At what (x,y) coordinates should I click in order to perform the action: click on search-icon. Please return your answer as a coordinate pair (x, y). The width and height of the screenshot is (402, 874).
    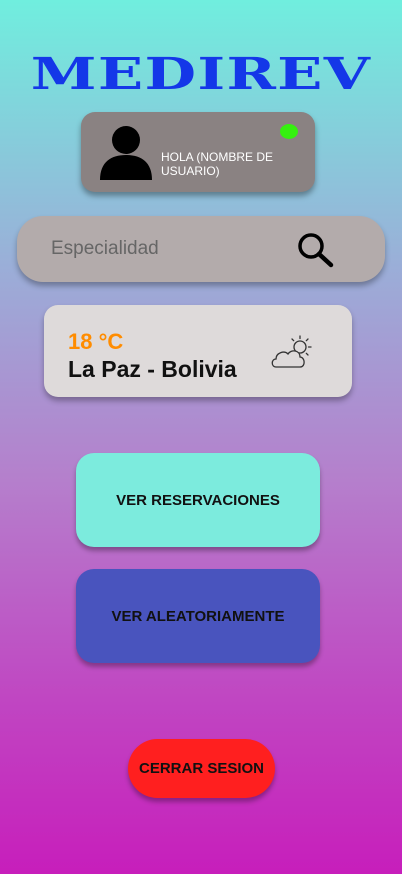
    Looking at the image, I should click on (315, 250).